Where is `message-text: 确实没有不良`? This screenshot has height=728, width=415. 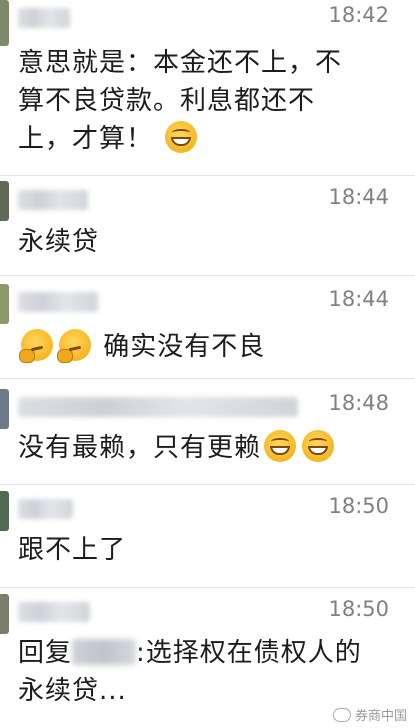
message-text: 确实没有不良 is located at coordinates (210, 347).